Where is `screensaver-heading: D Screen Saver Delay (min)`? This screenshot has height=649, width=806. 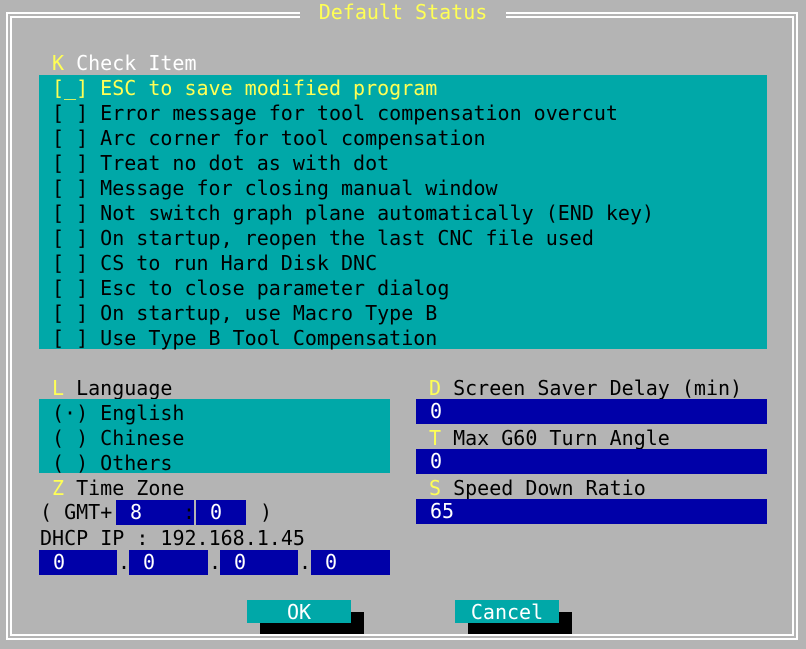
screensaver-heading: D Screen Saver Delay (min) is located at coordinates (585, 388).